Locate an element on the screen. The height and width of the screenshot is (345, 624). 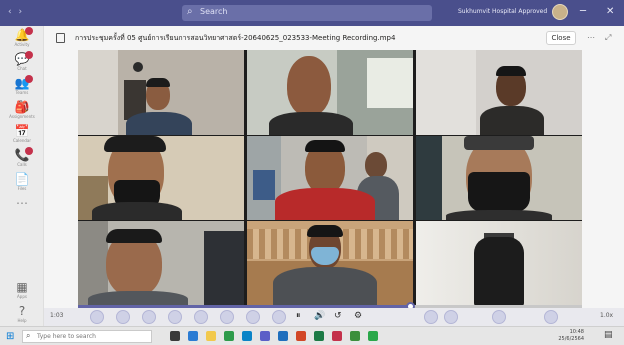
line-icon is located at coordinates (355, 336).